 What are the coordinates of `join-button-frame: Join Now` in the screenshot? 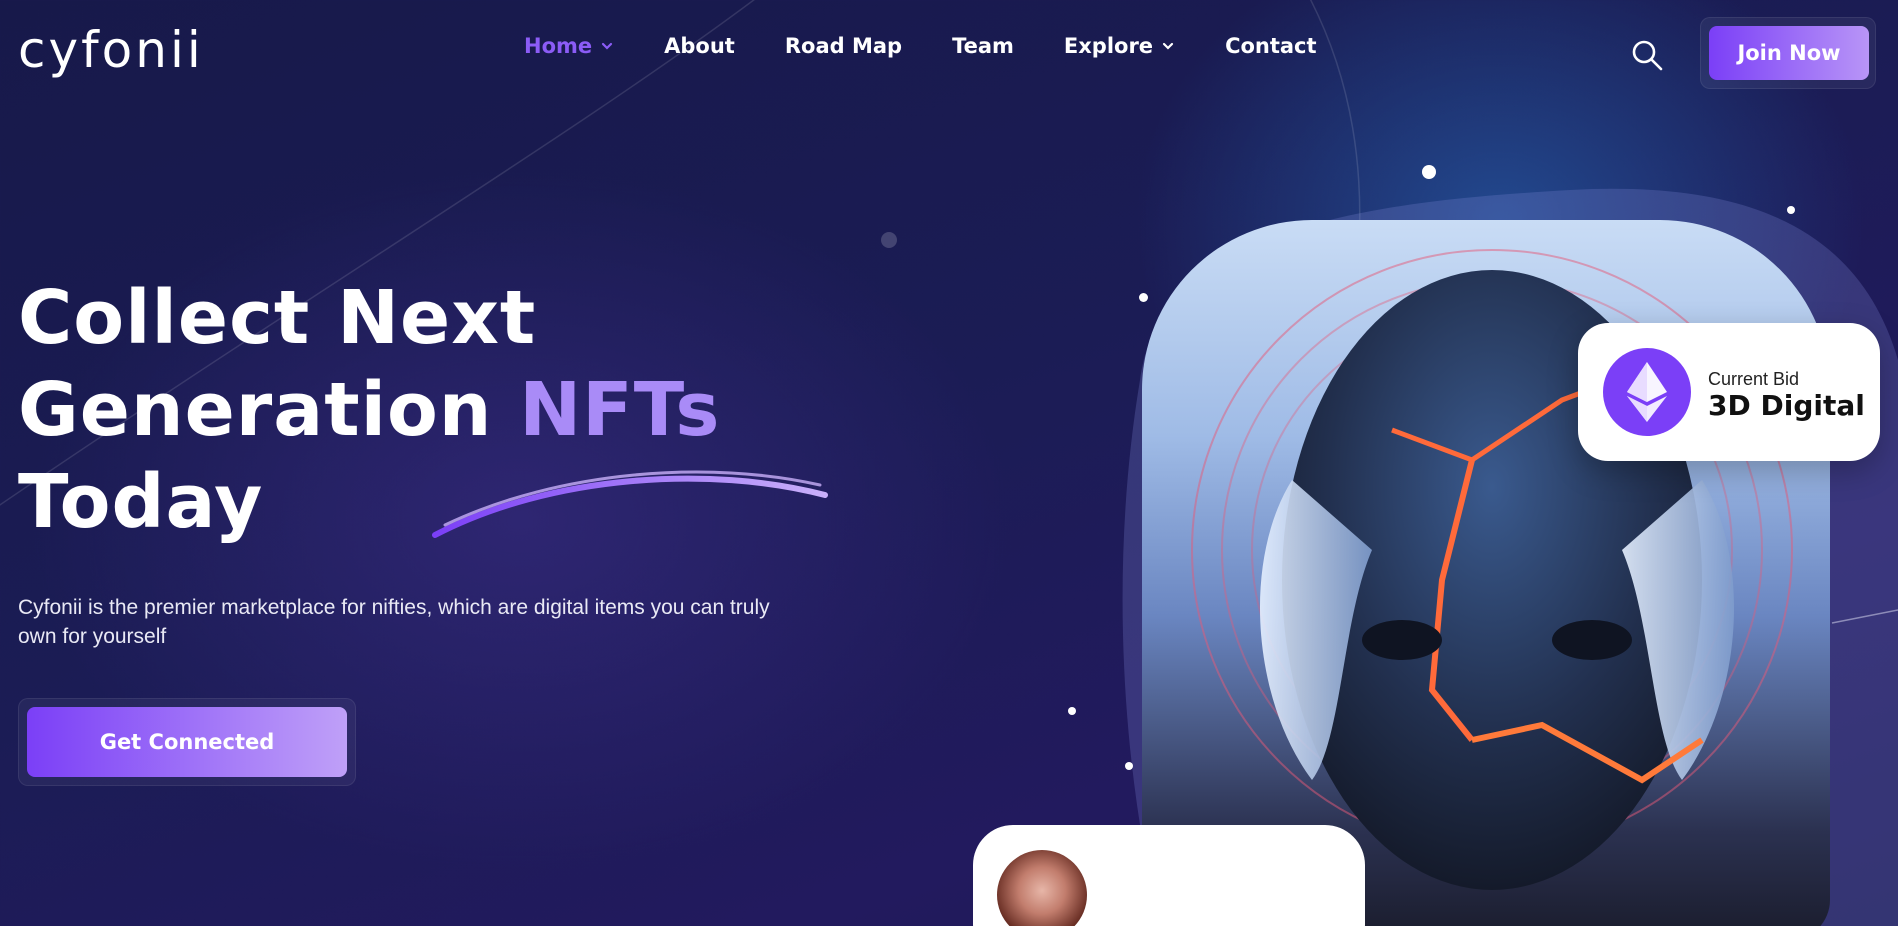 It's located at (1788, 53).